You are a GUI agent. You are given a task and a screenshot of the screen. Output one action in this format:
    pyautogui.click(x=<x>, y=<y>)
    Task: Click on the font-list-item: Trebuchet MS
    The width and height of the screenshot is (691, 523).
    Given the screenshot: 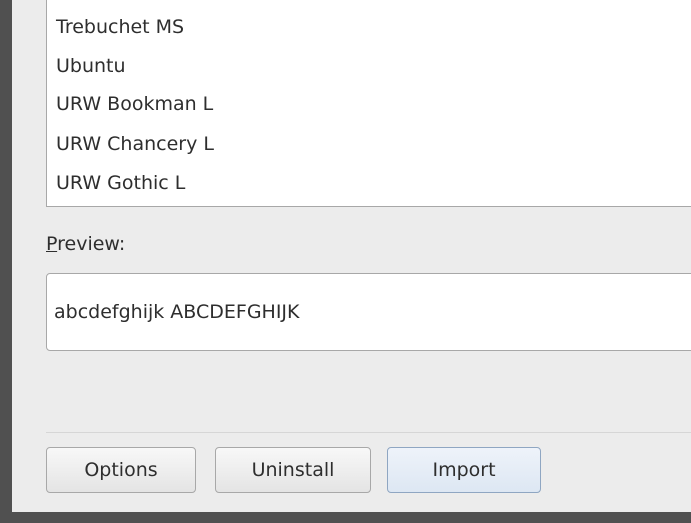 What is the action you would take?
    pyautogui.click(x=120, y=27)
    